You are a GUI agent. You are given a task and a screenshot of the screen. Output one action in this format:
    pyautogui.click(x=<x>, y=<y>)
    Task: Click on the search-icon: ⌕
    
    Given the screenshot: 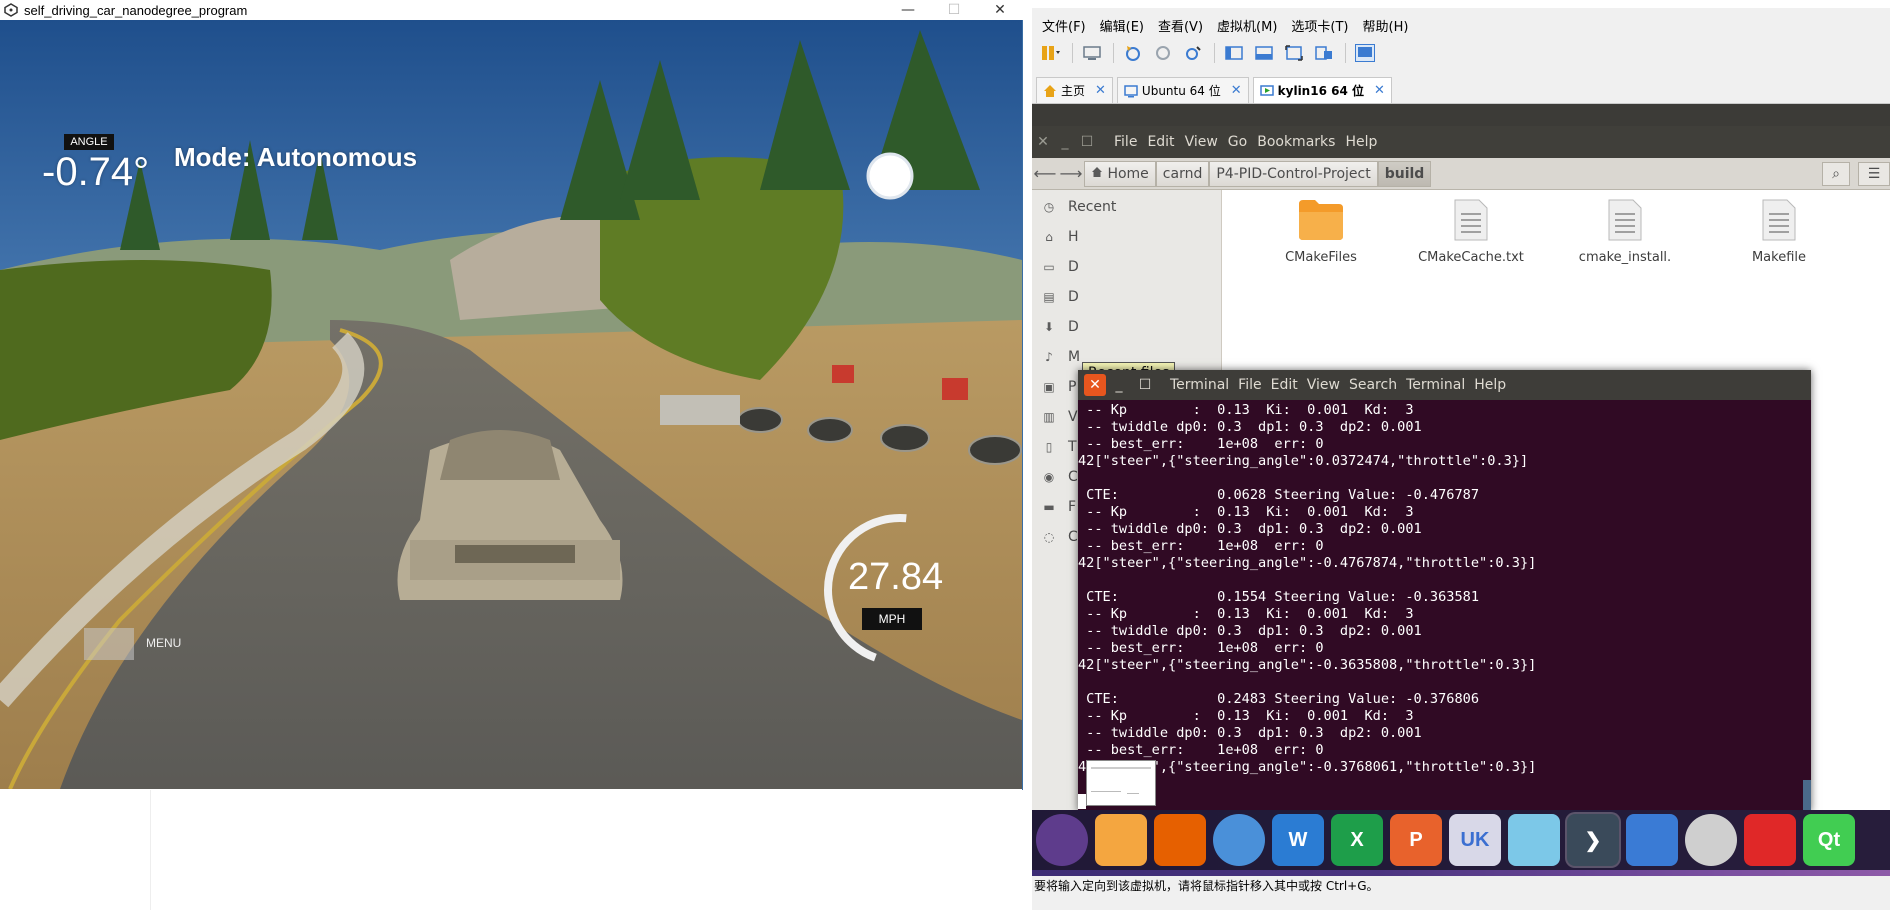 What is the action you would take?
    pyautogui.click(x=1836, y=174)
    